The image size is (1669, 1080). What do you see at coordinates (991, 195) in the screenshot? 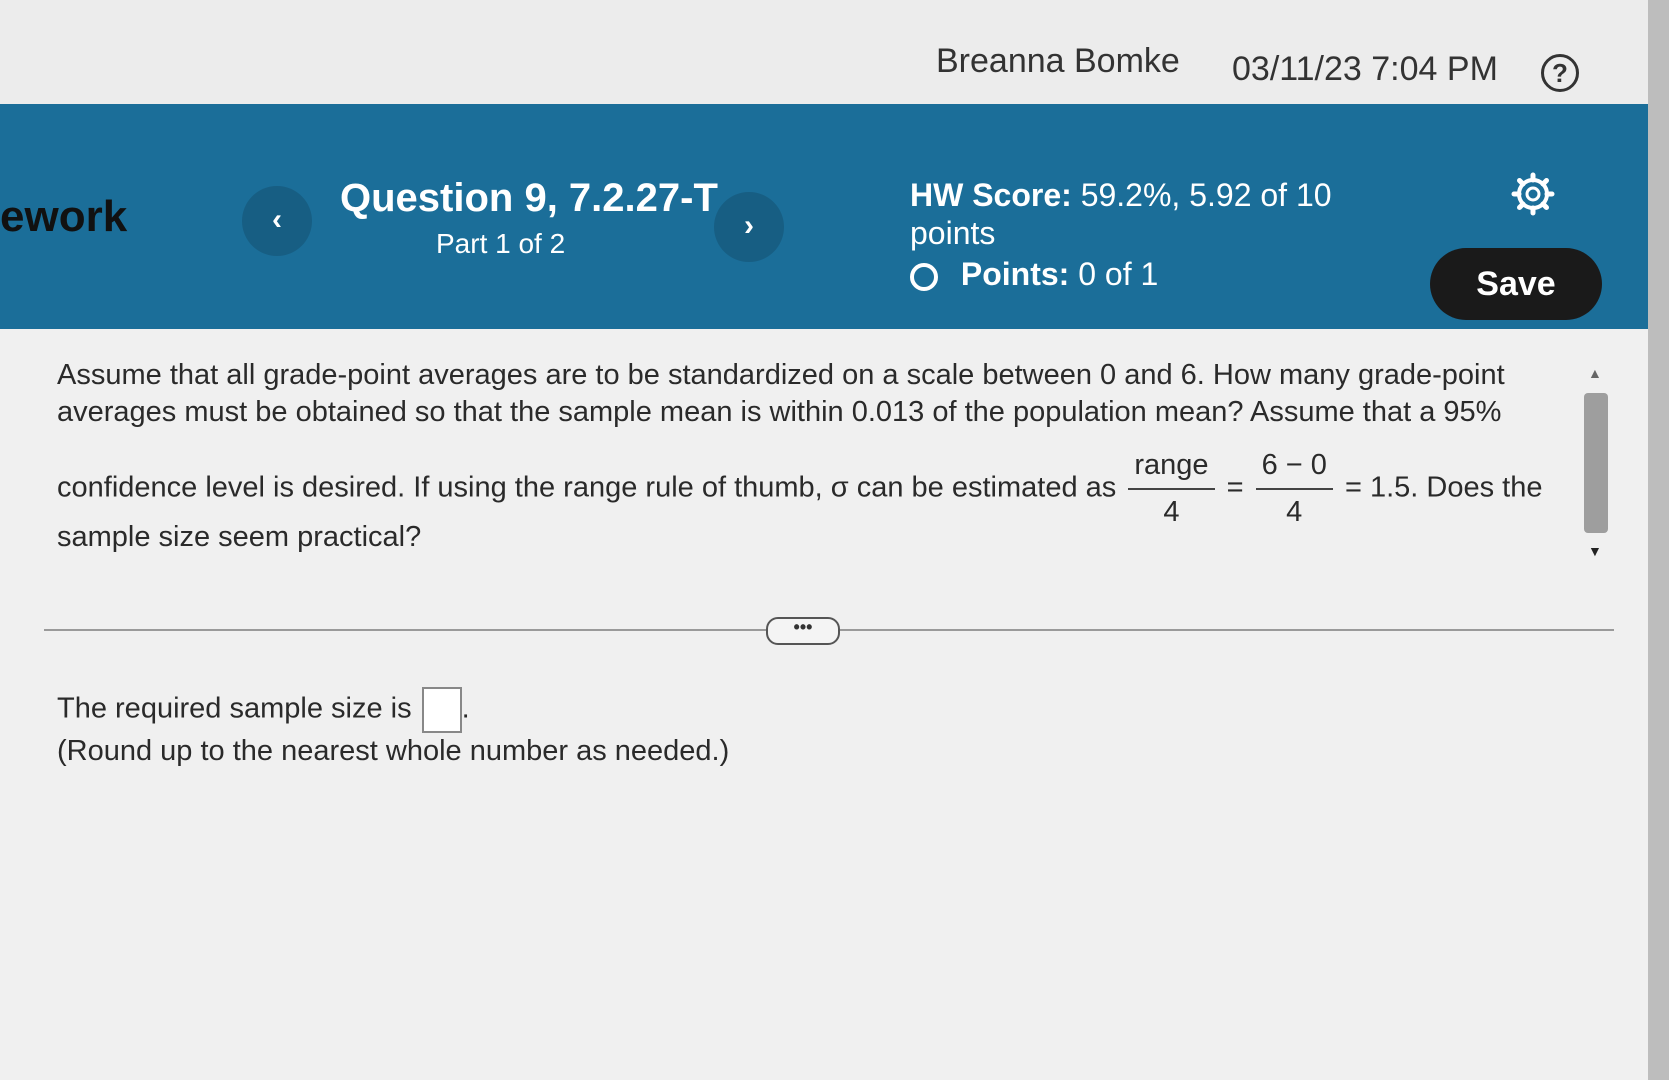
I see `hw-score-label: HW Score:` at bounding box center [991, 195].